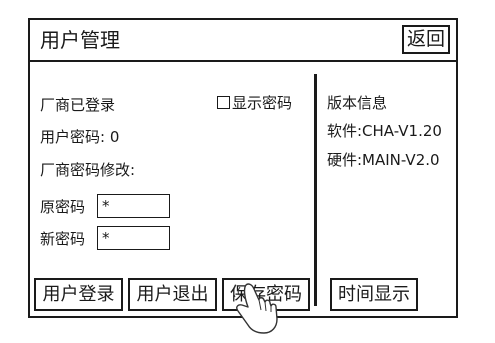 The width and height of the screenshot is (495, 343). What do you see at coordinates (262, 103) in the screenshot?
I see `show-password-label: 显示密码` at bounding box center [262, 103].